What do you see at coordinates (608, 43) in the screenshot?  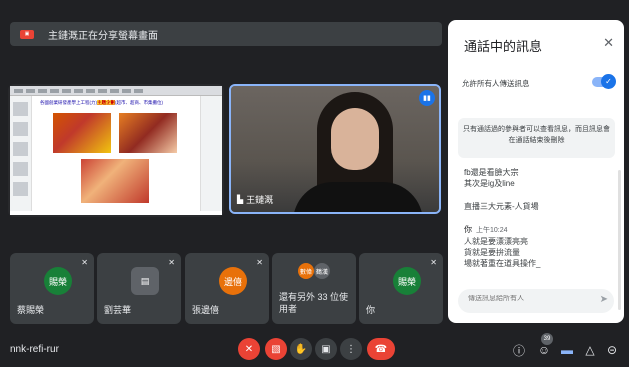 I see `close-icon: ✕` at bounding box center [608, 43].